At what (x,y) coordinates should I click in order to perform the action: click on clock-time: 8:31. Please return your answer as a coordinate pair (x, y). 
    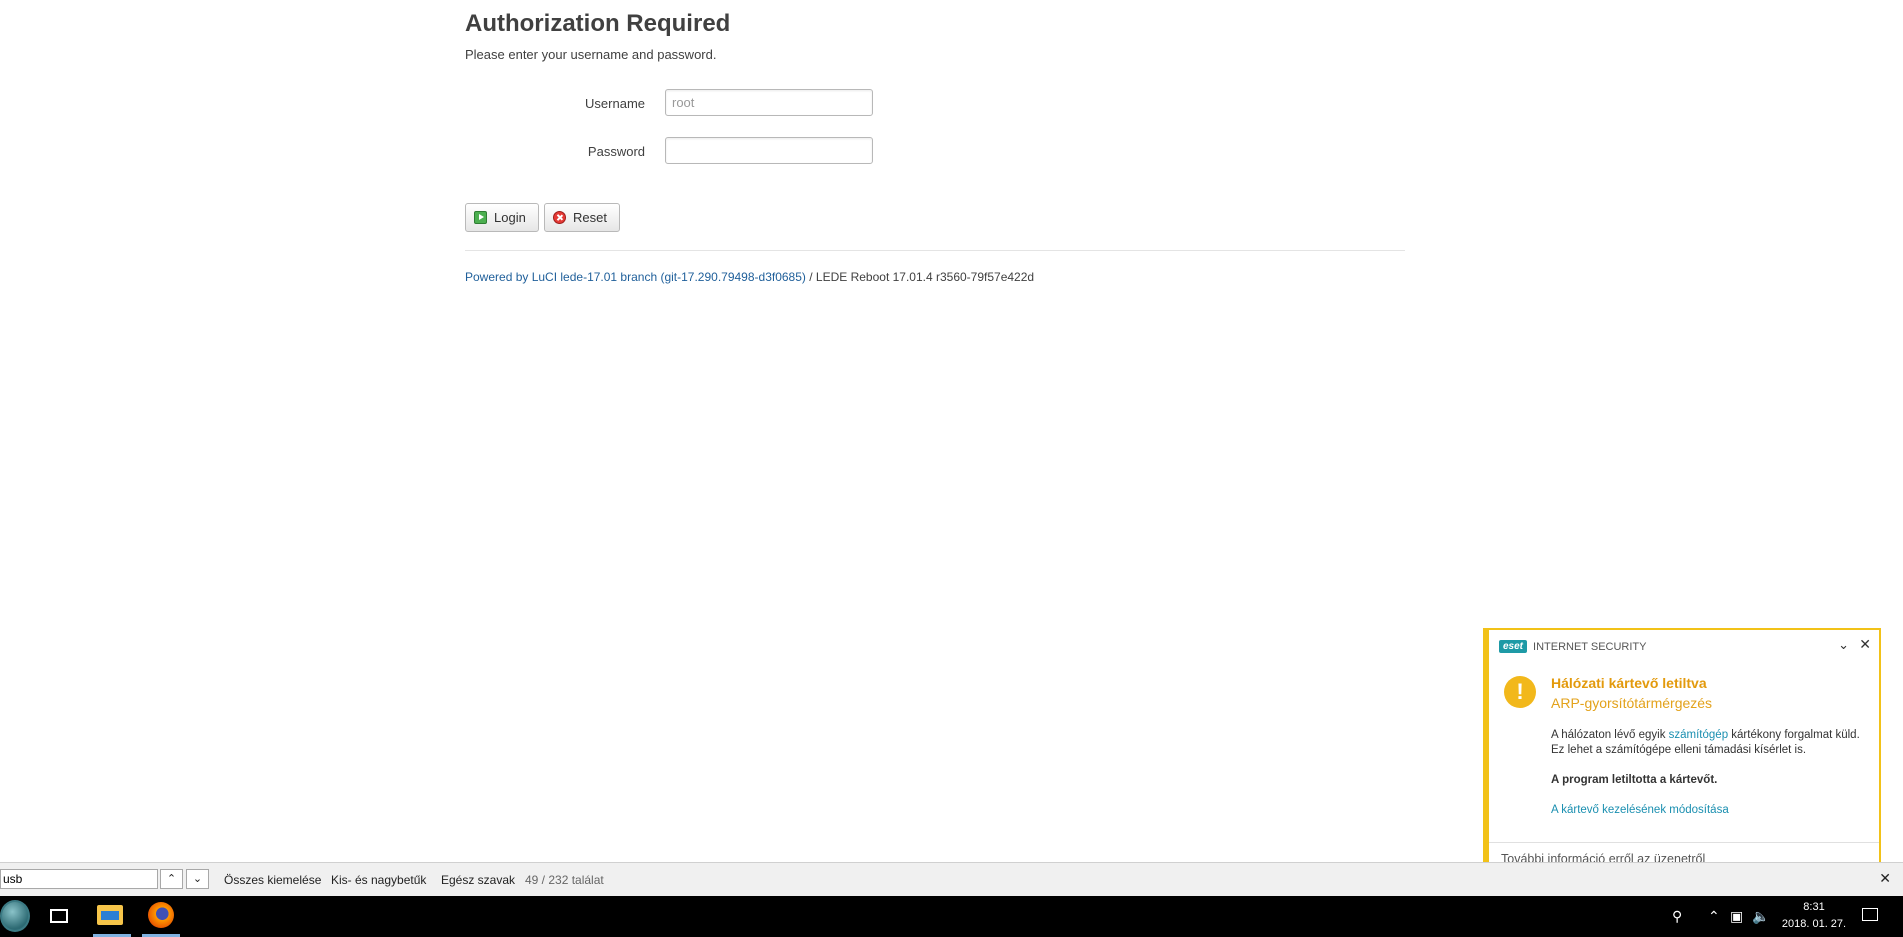
    Looking at the image, I should click on (1814, 907).